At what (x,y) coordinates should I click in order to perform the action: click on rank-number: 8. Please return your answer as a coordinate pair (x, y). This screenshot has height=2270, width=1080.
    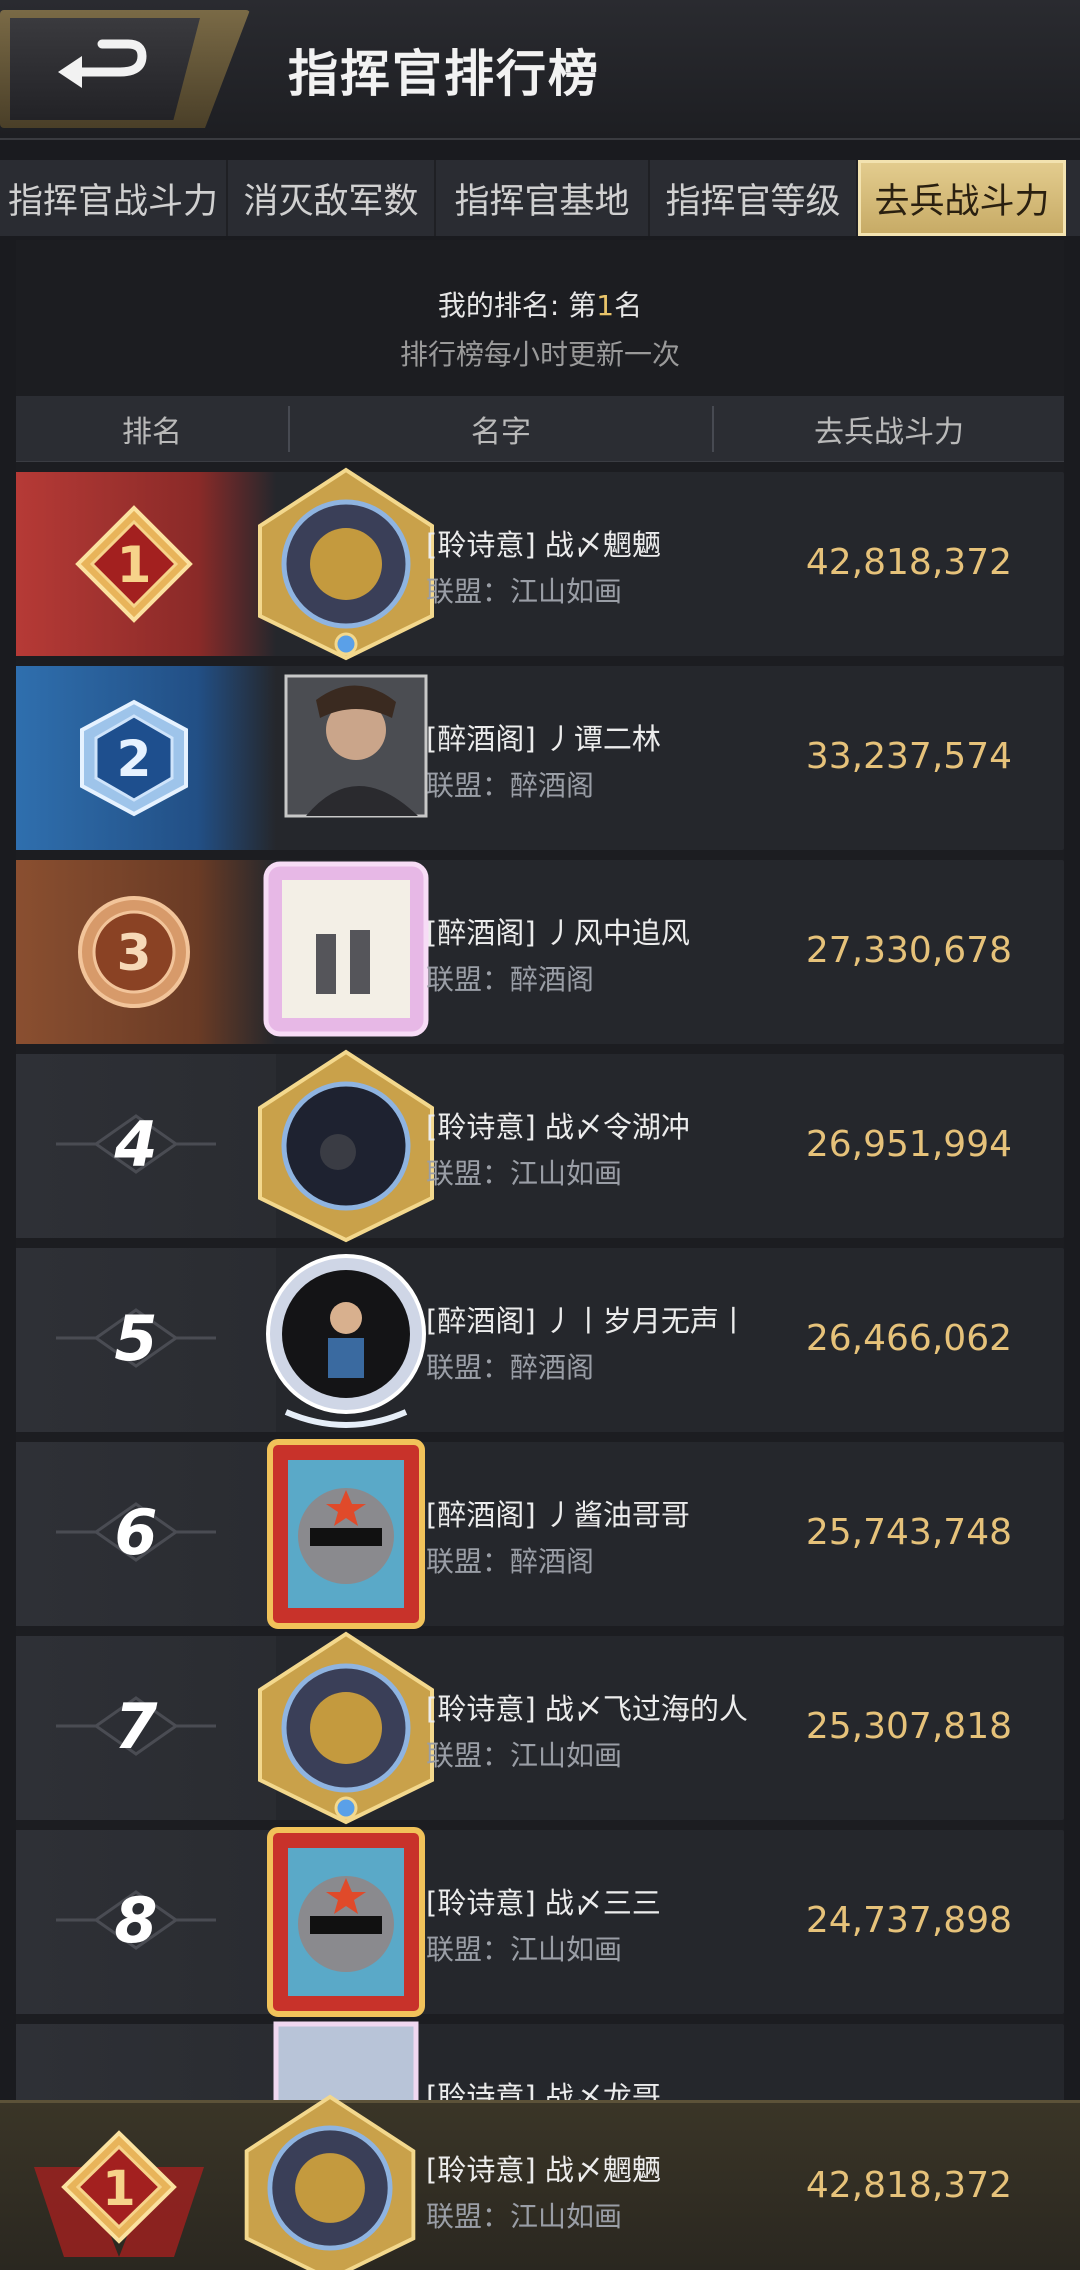
    Looking at the image, I should click on (136, 1920).